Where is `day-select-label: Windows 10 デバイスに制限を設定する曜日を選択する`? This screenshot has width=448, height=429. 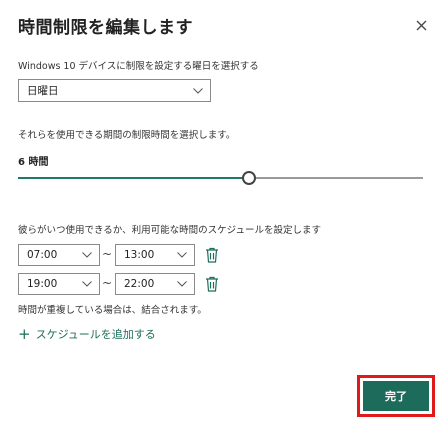 day-select-label: Windows 10 デバイスに制限を設定する曜日を選択する is located at coordinates (138, 66).